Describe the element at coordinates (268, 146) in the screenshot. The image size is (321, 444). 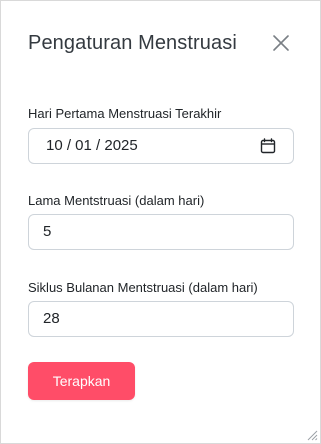
I see `calendar-icon` at that location.